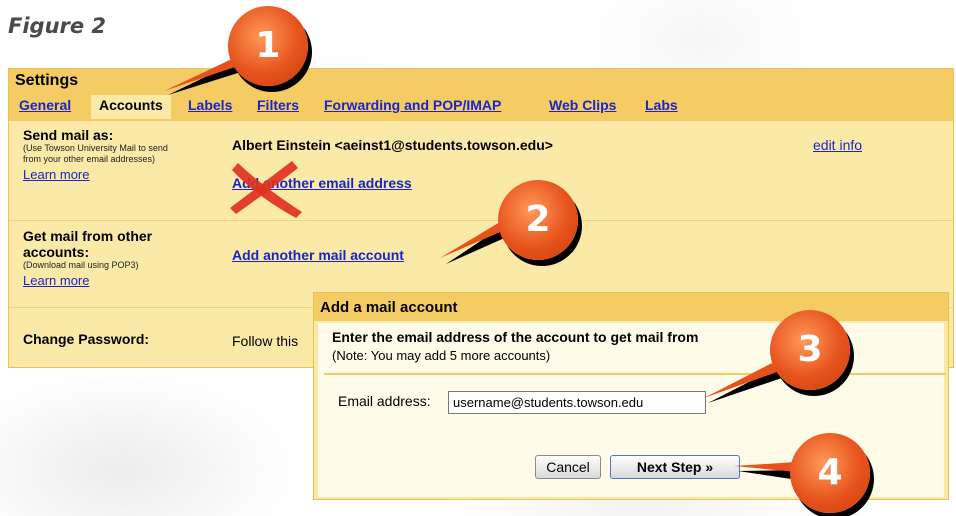 The width and height of the screenshot is (956, 516). Describe the element at coordinates (268, 46) in the screenshot. I see `callout-1: 1` at that location.